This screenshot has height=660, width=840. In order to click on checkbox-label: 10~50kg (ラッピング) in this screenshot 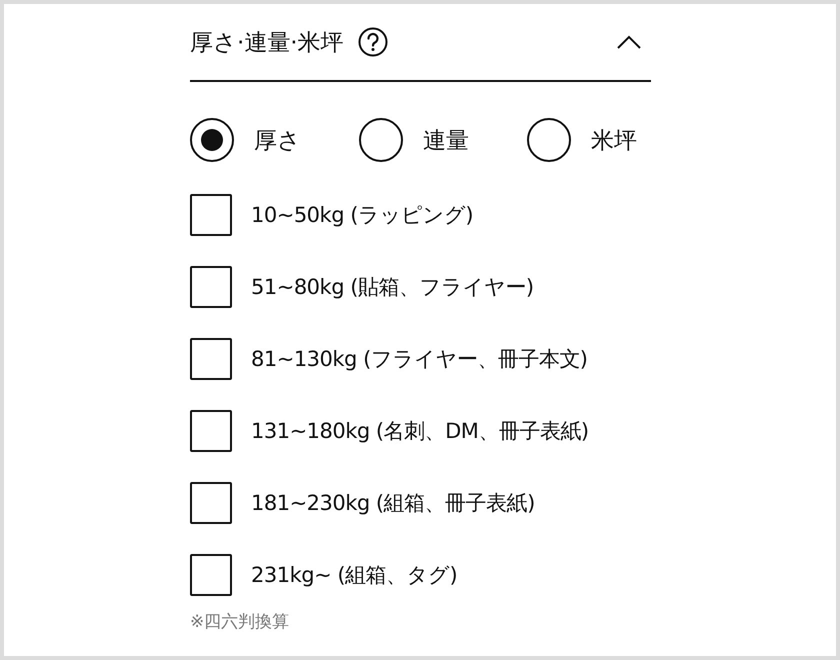, I will do `click(362, 215)`.